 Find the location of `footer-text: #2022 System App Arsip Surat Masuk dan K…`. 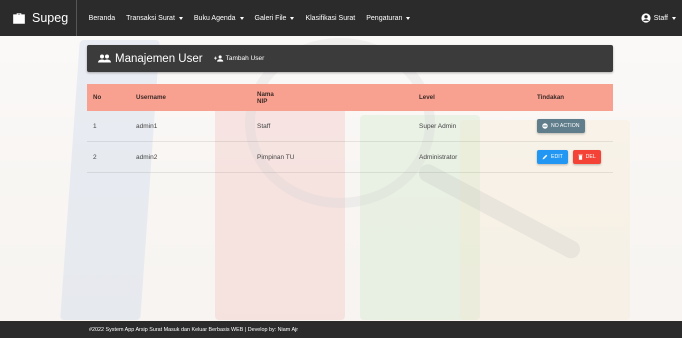

footer-text: #2022 System App Arsip Surat Masuk dan K… is located at coordinates (194, 329).